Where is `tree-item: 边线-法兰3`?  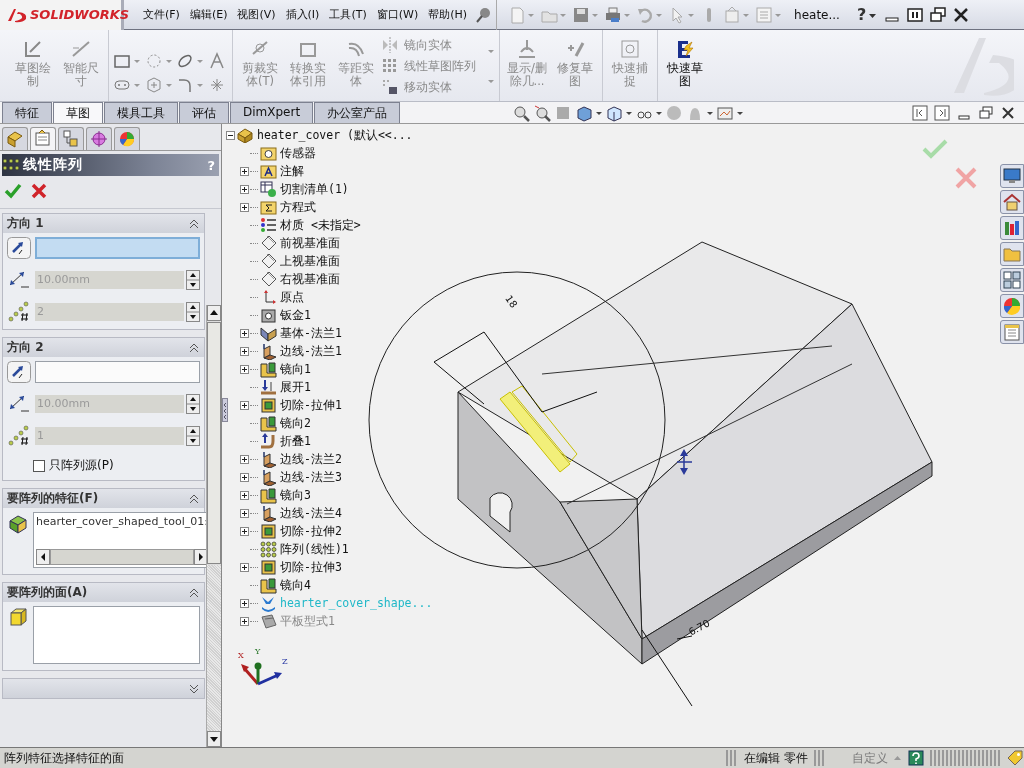 tree-item: 边线-法兰3 is located at coordinates (311, 477).